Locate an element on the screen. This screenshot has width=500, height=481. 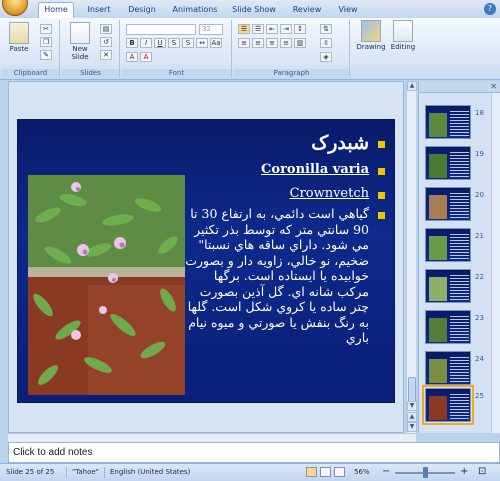
scroll-down-icon: ▼ is located at coordinates (412, 406).